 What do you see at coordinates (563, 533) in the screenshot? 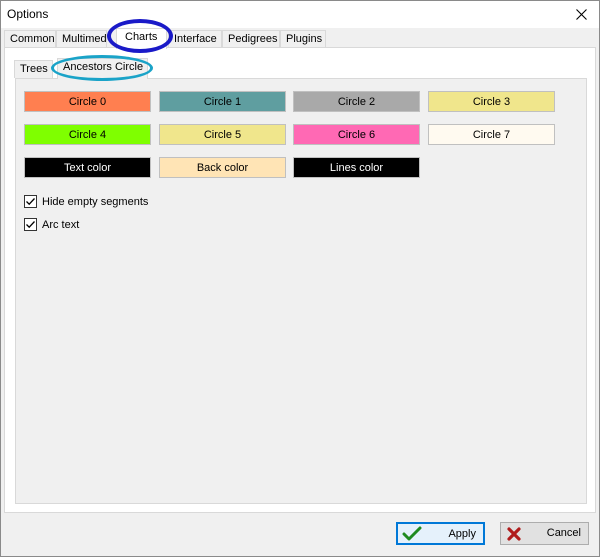
I see `cancel-button-label: Cancel` at bounding box center [563, 533].